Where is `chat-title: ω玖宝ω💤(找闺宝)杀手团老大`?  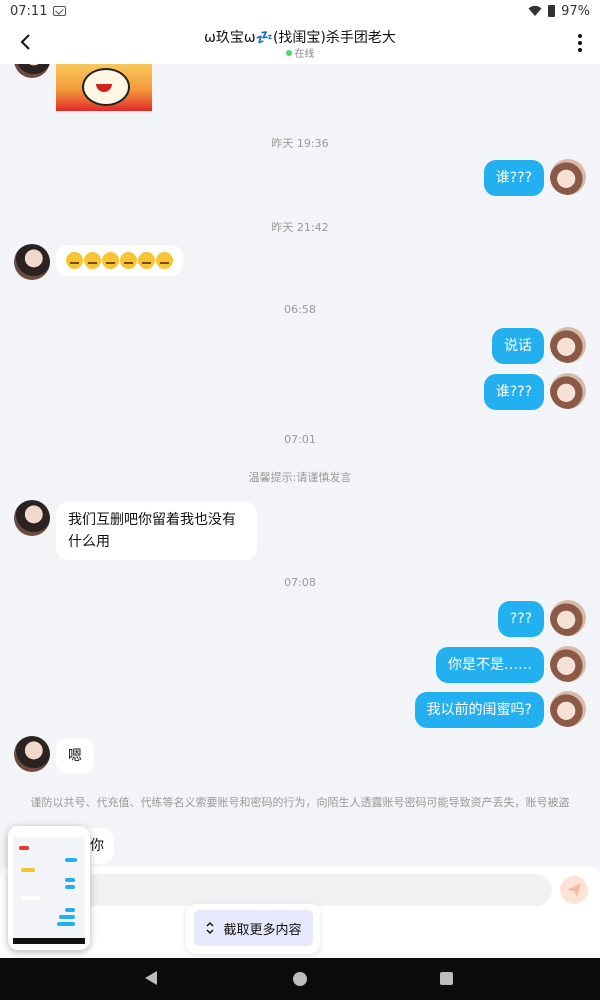
chat-title: ω玖宝ω💤(找闺宝)杀手团老大 is located at coordinates (300, 38).